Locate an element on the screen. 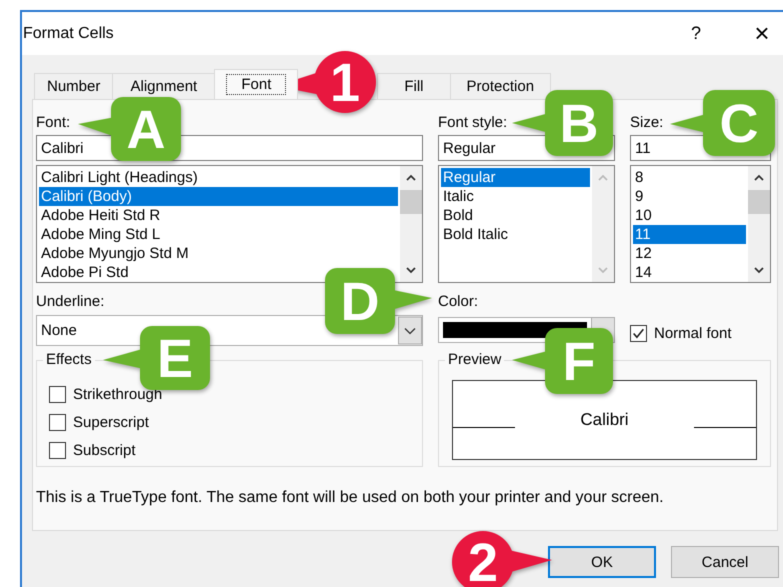  field-label: Font style: is located at coordinates (473, 123).